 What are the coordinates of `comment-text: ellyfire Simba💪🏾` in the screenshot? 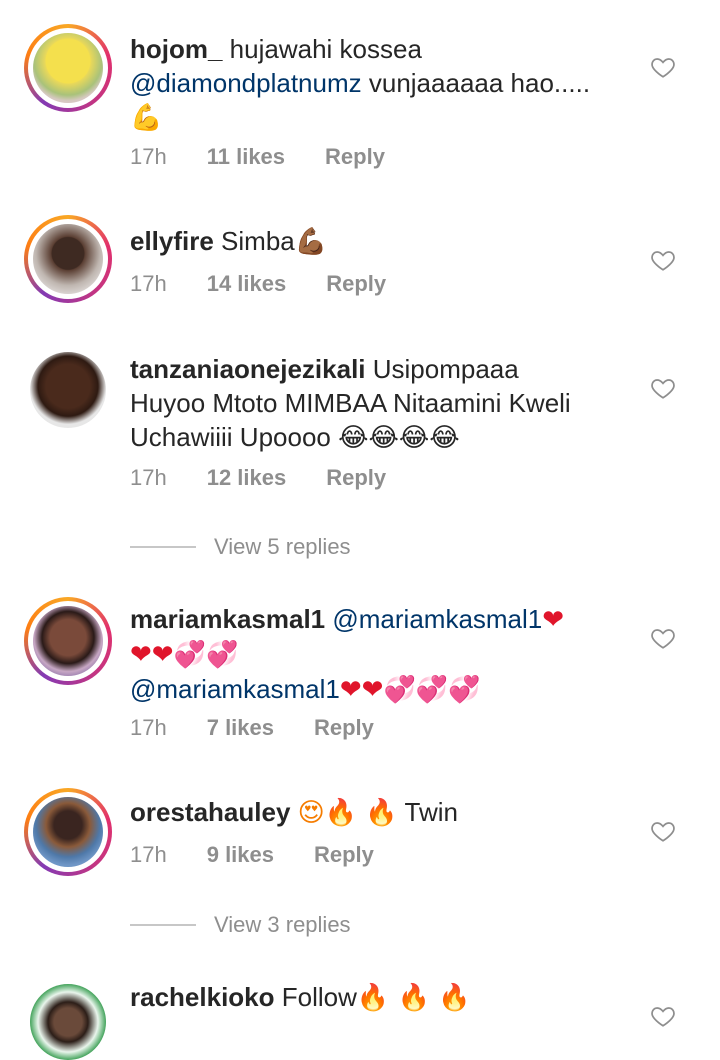 It's located at (390, 241).